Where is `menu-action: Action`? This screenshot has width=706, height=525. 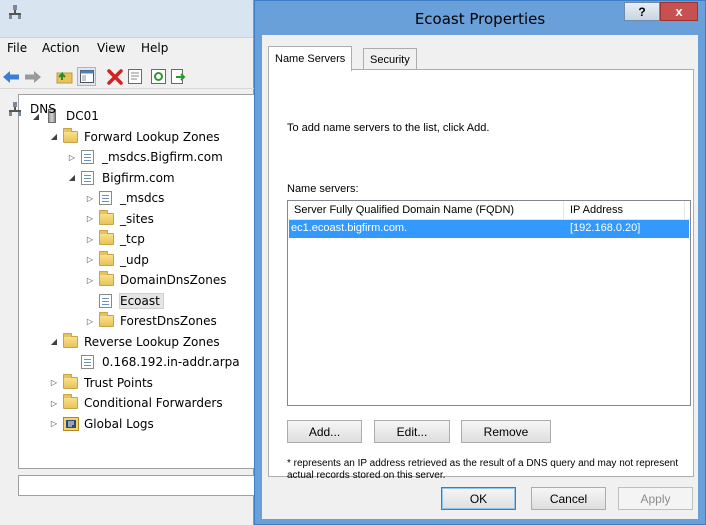
menu-action: Action is located at coordinates (61, 48).